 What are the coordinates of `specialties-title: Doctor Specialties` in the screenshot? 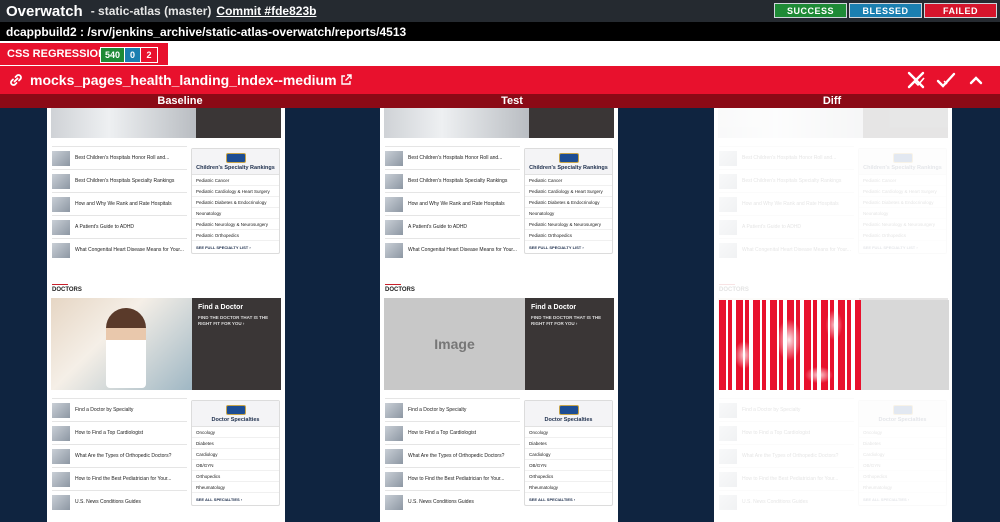 It's located at (235, 419).